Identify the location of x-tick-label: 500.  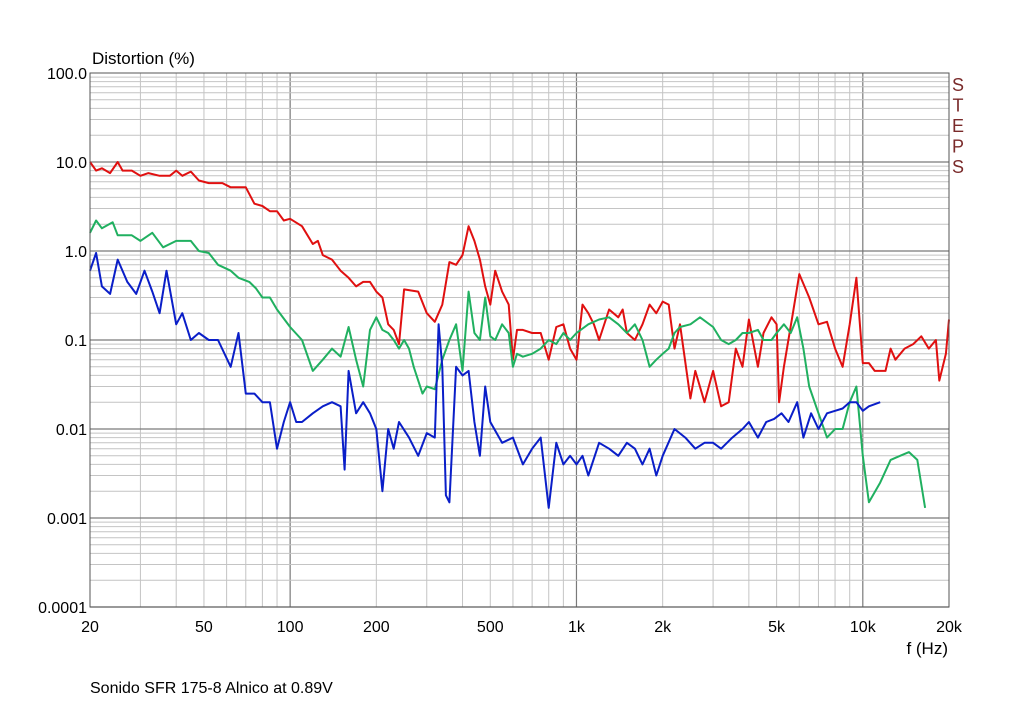
(490, 627).